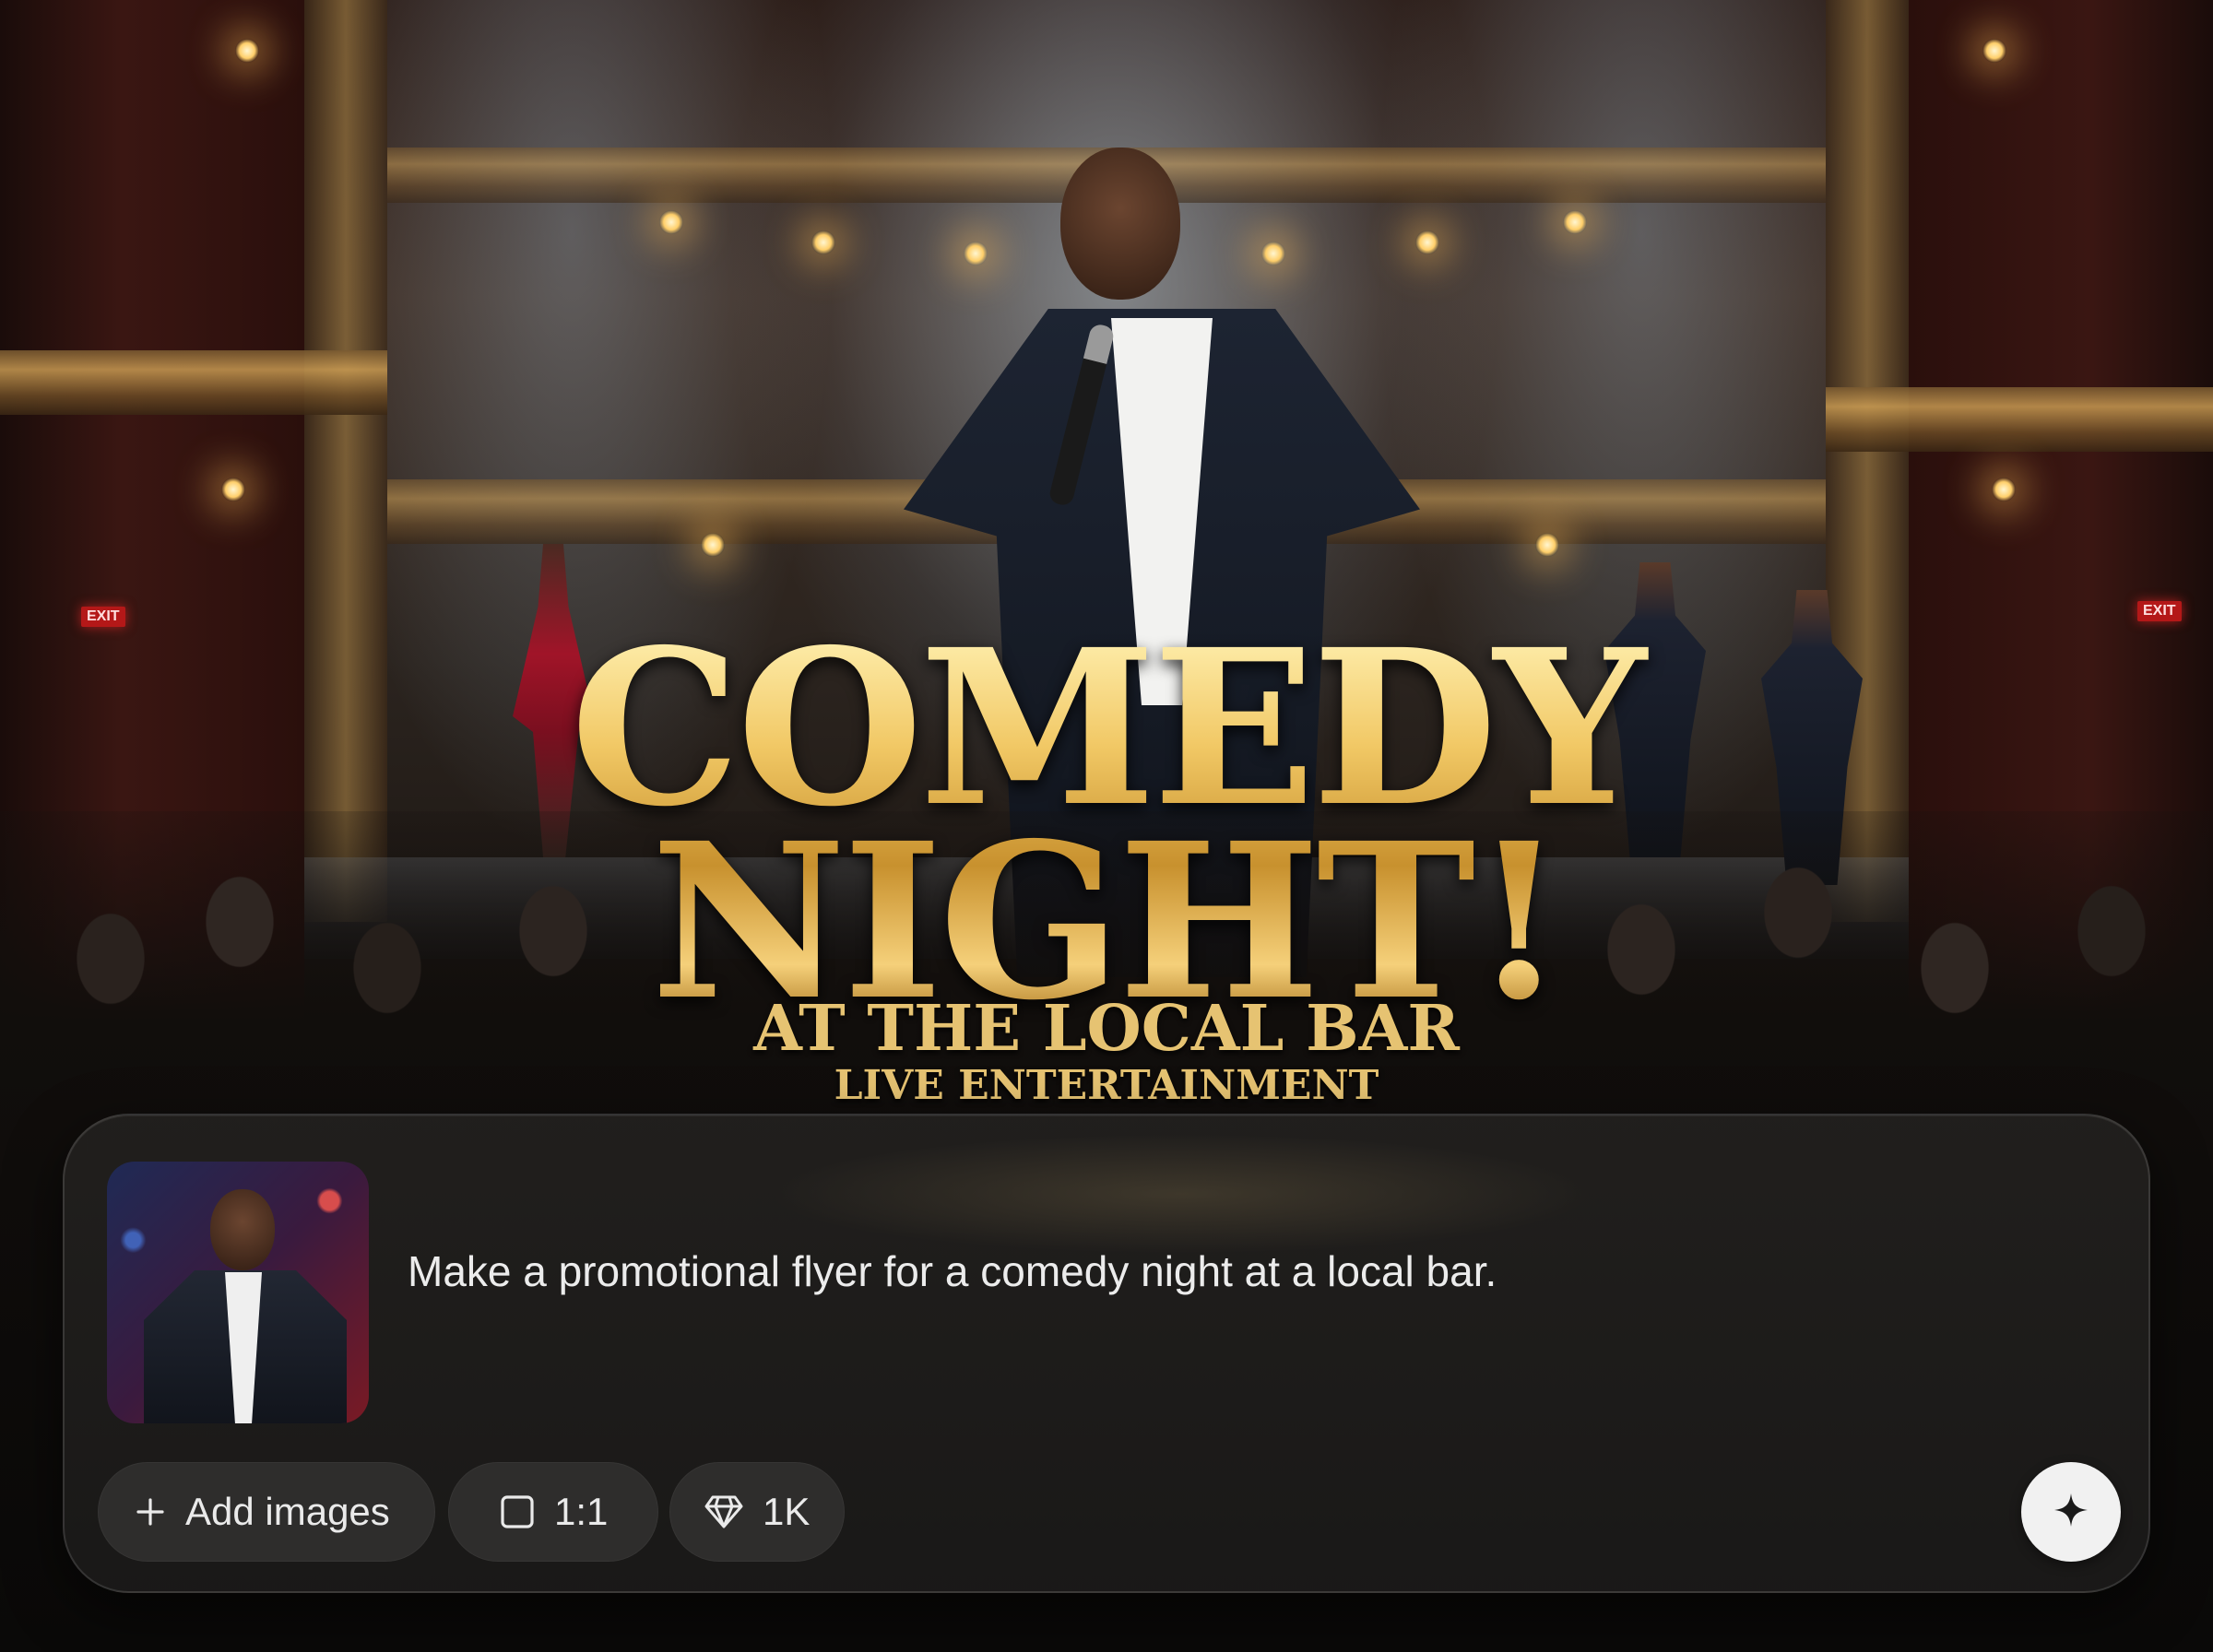  What do you see at coordinates (238, 1292) in the screenshot?
I see `reference-image-thumbnail` at bounding box center [238, 1292].